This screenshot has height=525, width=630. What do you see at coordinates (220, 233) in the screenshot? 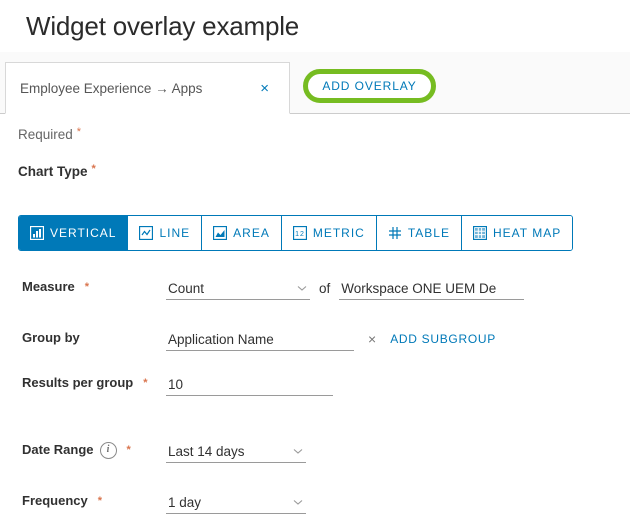
I see `area-chart-icon` at bounding box center [220, 233].